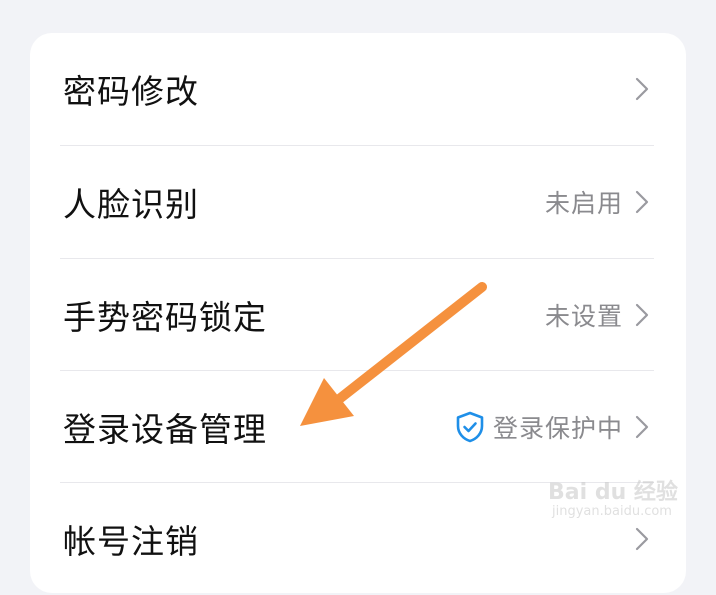 The width and height of the screenshot is (716, 595). I want to click on row-label: 手势密码锁定, so click(165, 317).